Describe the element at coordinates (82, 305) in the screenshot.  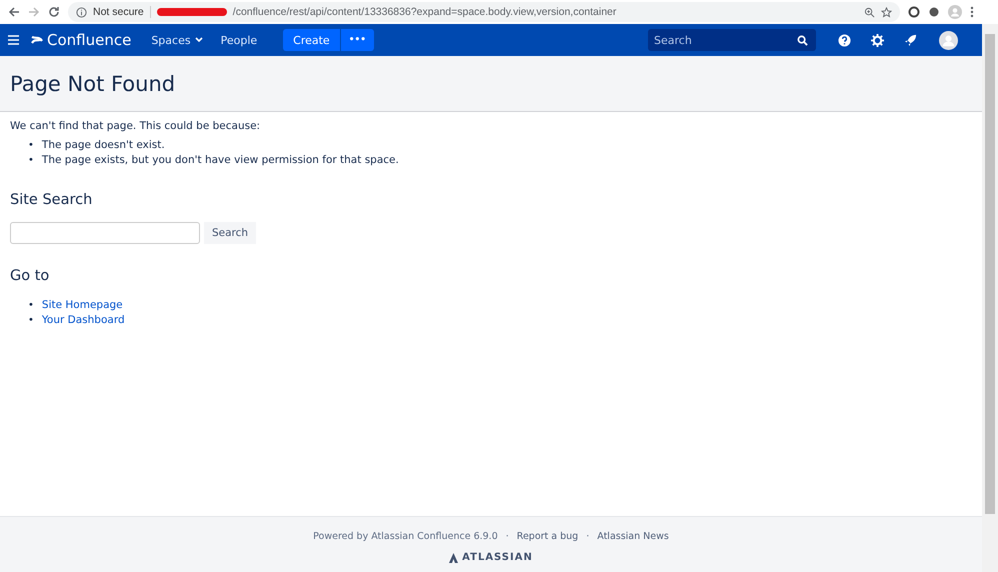
I see `goto-link: Site Homepage` at that location.